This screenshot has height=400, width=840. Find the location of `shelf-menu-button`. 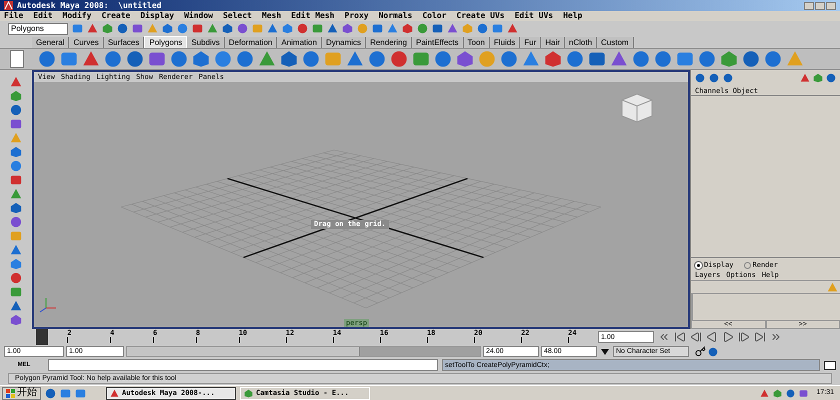

shelf-menu-button is located at coordinates (17, 59).